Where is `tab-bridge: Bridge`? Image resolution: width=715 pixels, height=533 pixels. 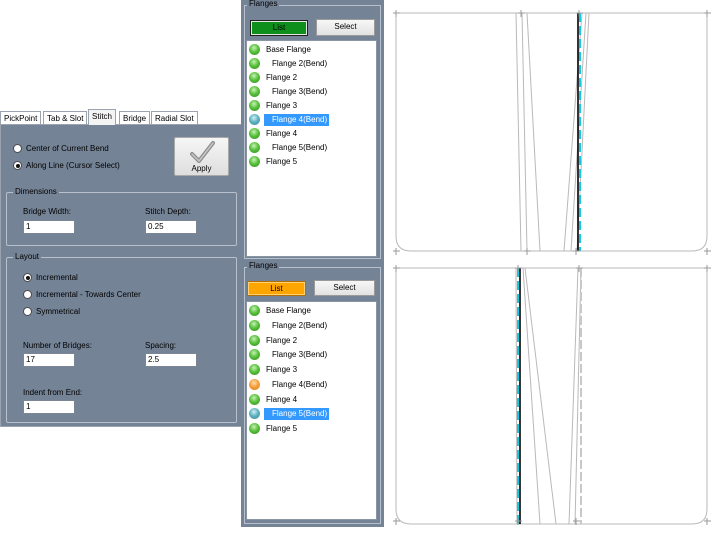 tab-bridge: Bridge is located at coordinates (135, 118).